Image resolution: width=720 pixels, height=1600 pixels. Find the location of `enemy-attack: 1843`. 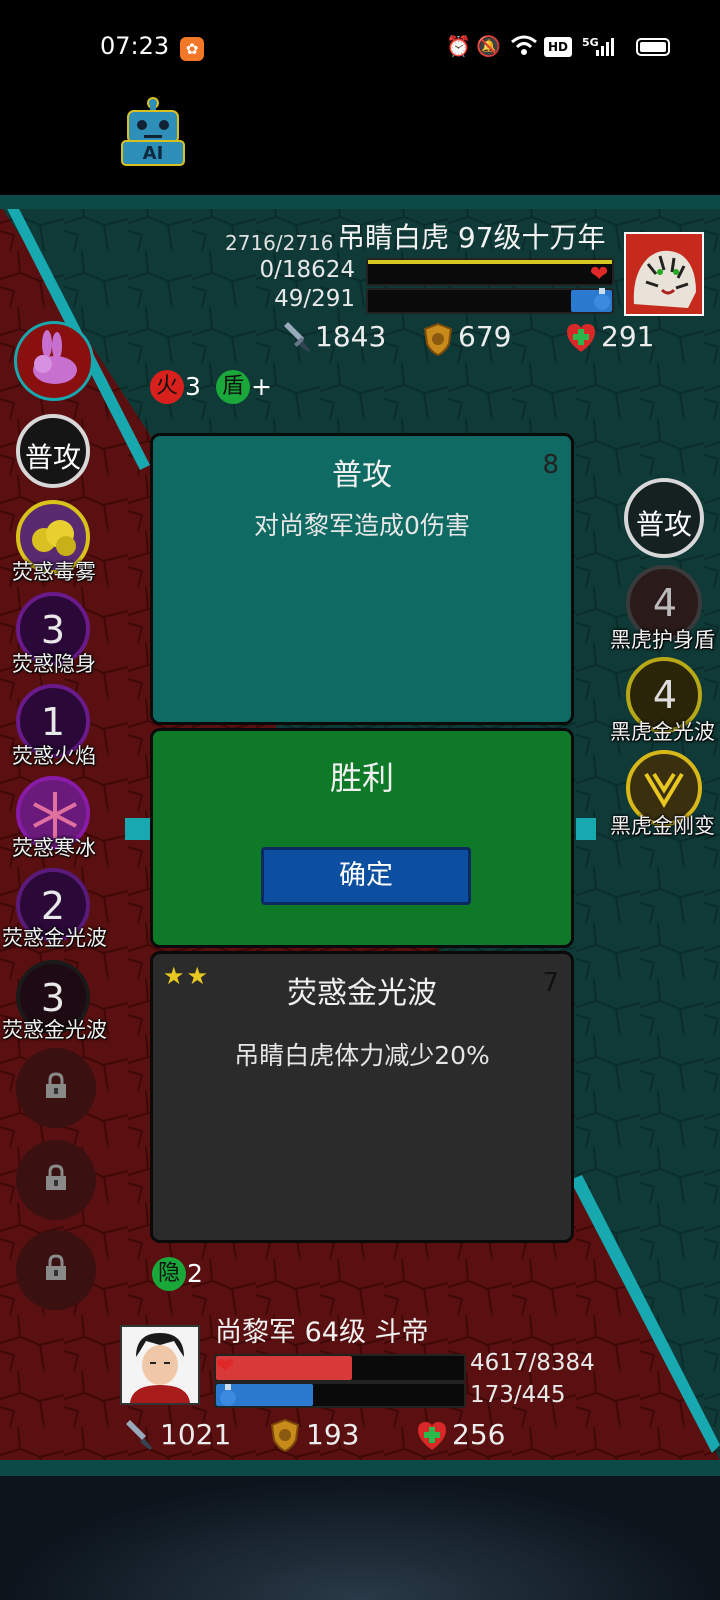

enemy-attack: 1843 is located at coordinates (351, 336).